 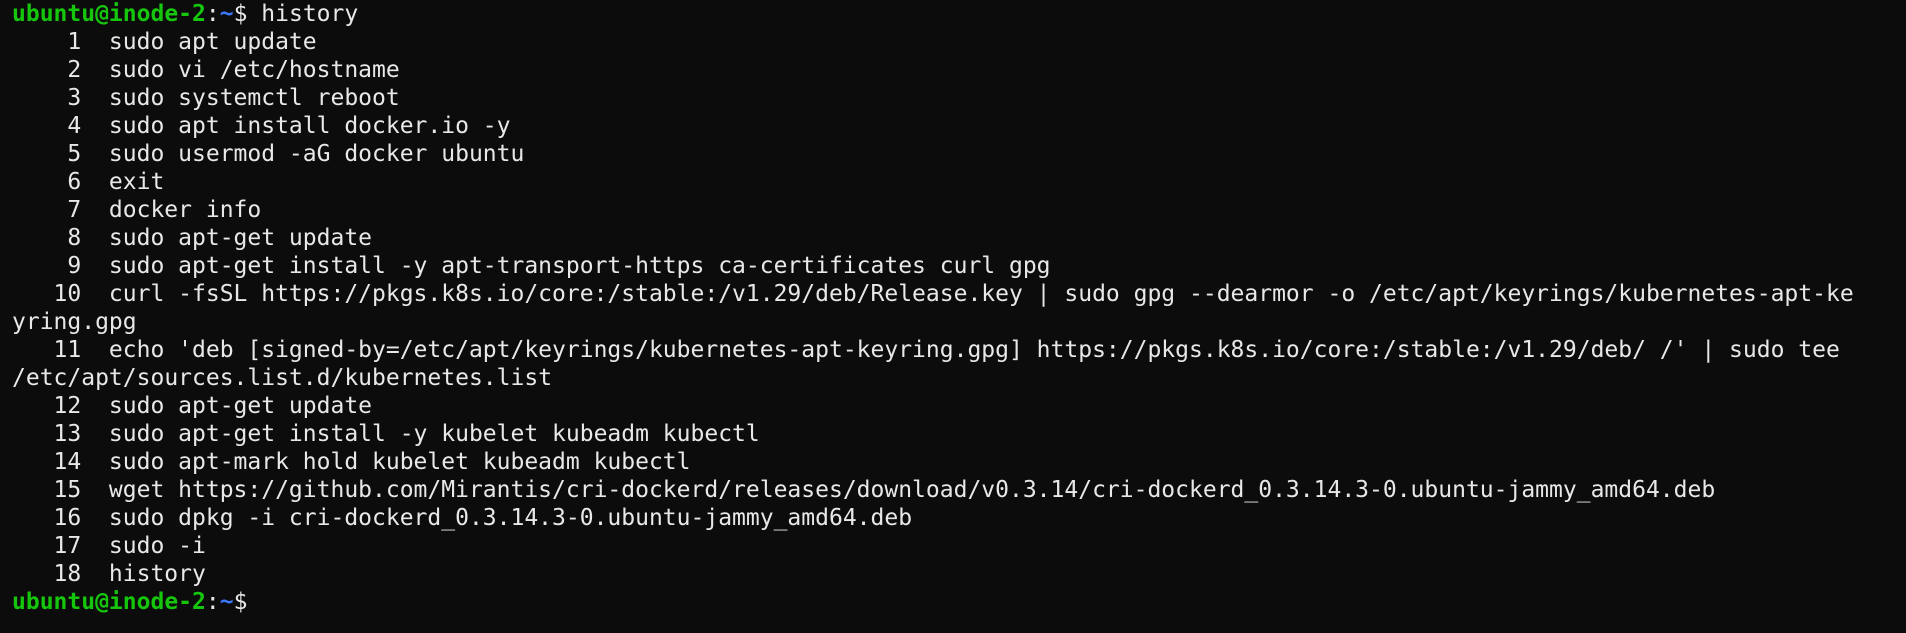 What do you see at coordinates (74, 210) in the screenshot?
I see `history-number: 7` at bounding box center [74, 210].